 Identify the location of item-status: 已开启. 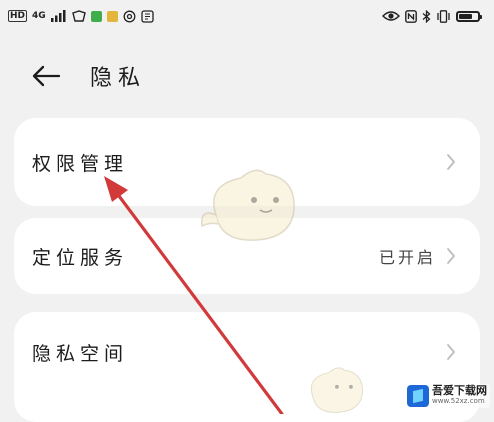
(407, 257).